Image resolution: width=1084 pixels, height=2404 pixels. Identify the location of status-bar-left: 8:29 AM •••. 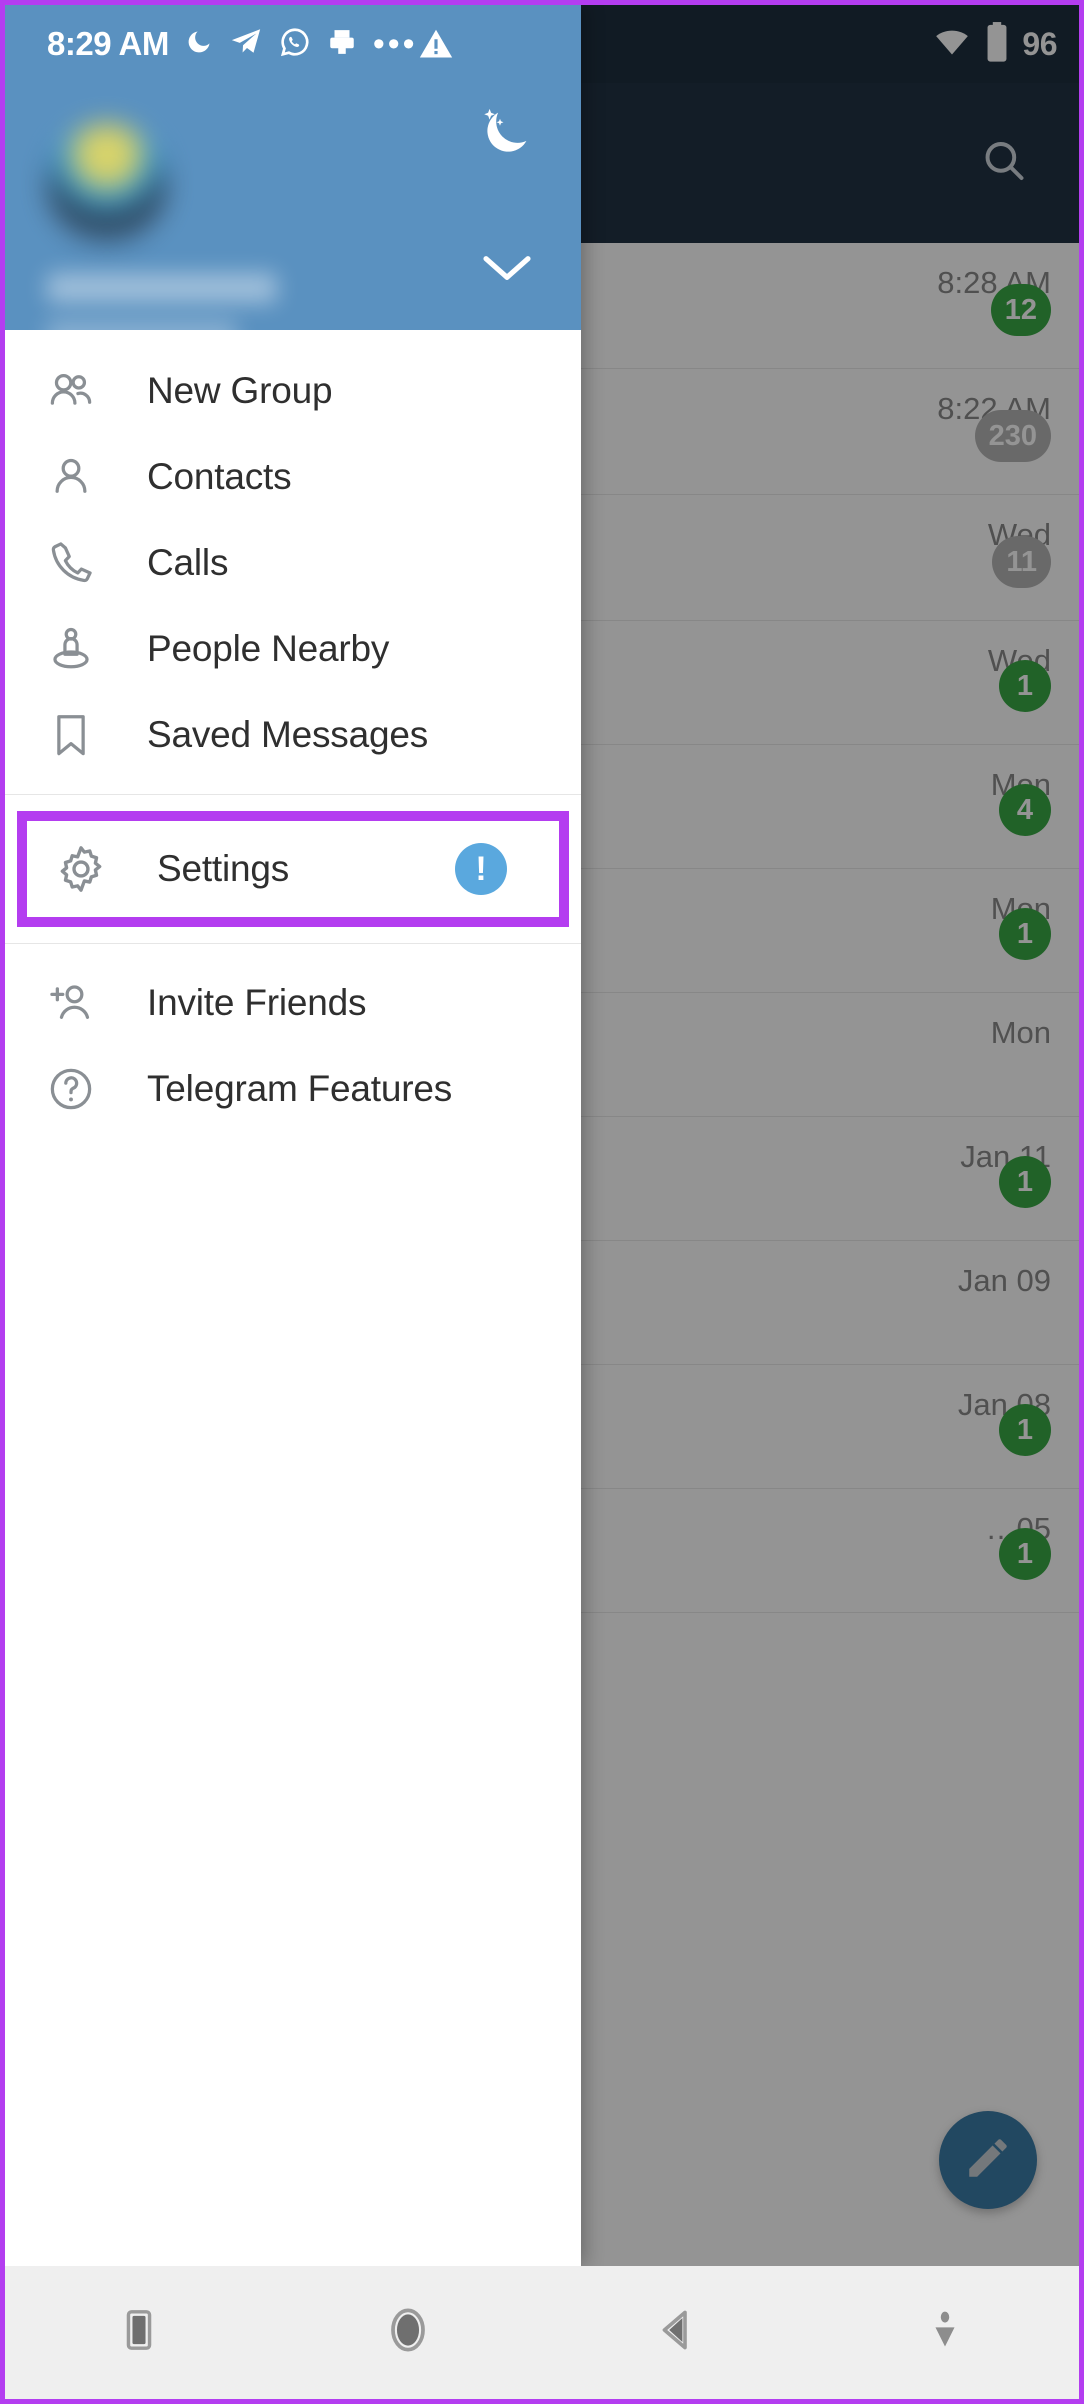
(232, 44).